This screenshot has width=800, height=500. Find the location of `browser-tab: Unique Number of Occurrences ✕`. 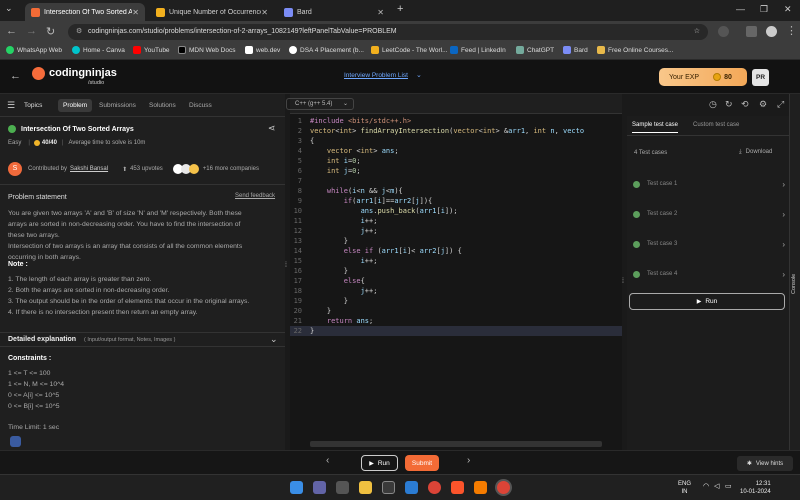

browser-tab: Unique Number of Occurrences ✕ is located at coordinates (212, 12).